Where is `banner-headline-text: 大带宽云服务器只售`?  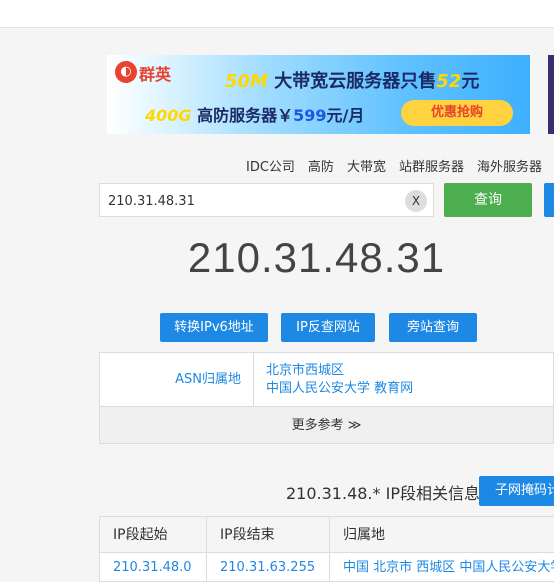
banner-headline-text: 大带宽云服务器只售 is located at coordinates (352, 81).